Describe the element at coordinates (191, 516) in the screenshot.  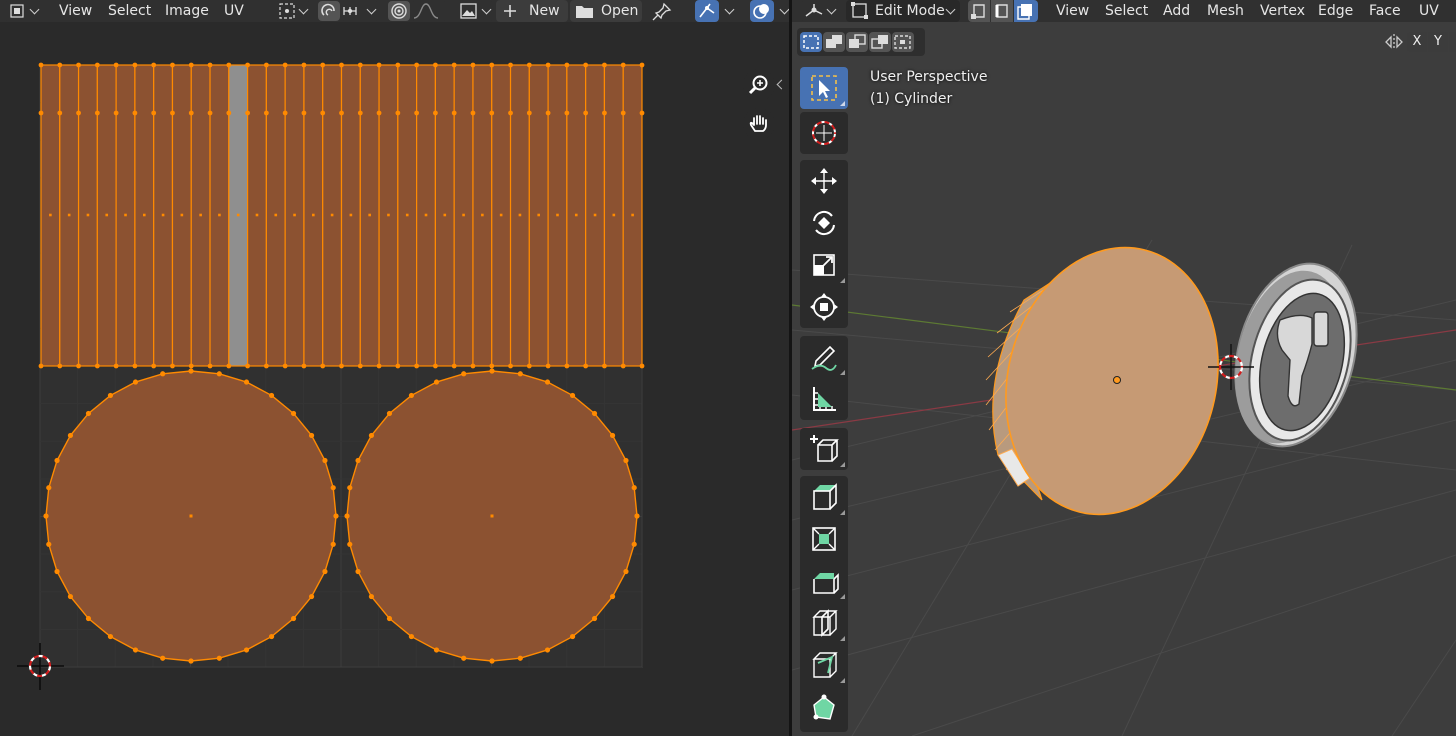
I see `uv-island-cap-left` at that location.